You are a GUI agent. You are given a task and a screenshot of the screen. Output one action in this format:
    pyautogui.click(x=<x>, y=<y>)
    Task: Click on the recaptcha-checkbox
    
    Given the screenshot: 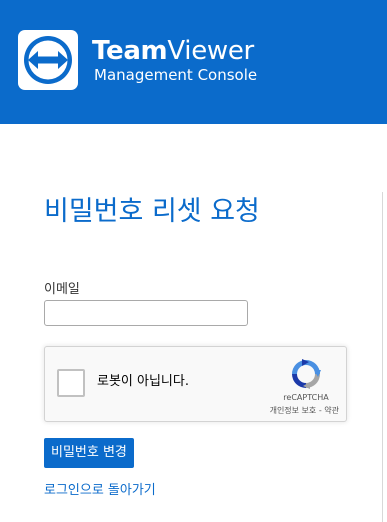 What is the action you would take?
    pyautogui.click(x=71, y=383)
    